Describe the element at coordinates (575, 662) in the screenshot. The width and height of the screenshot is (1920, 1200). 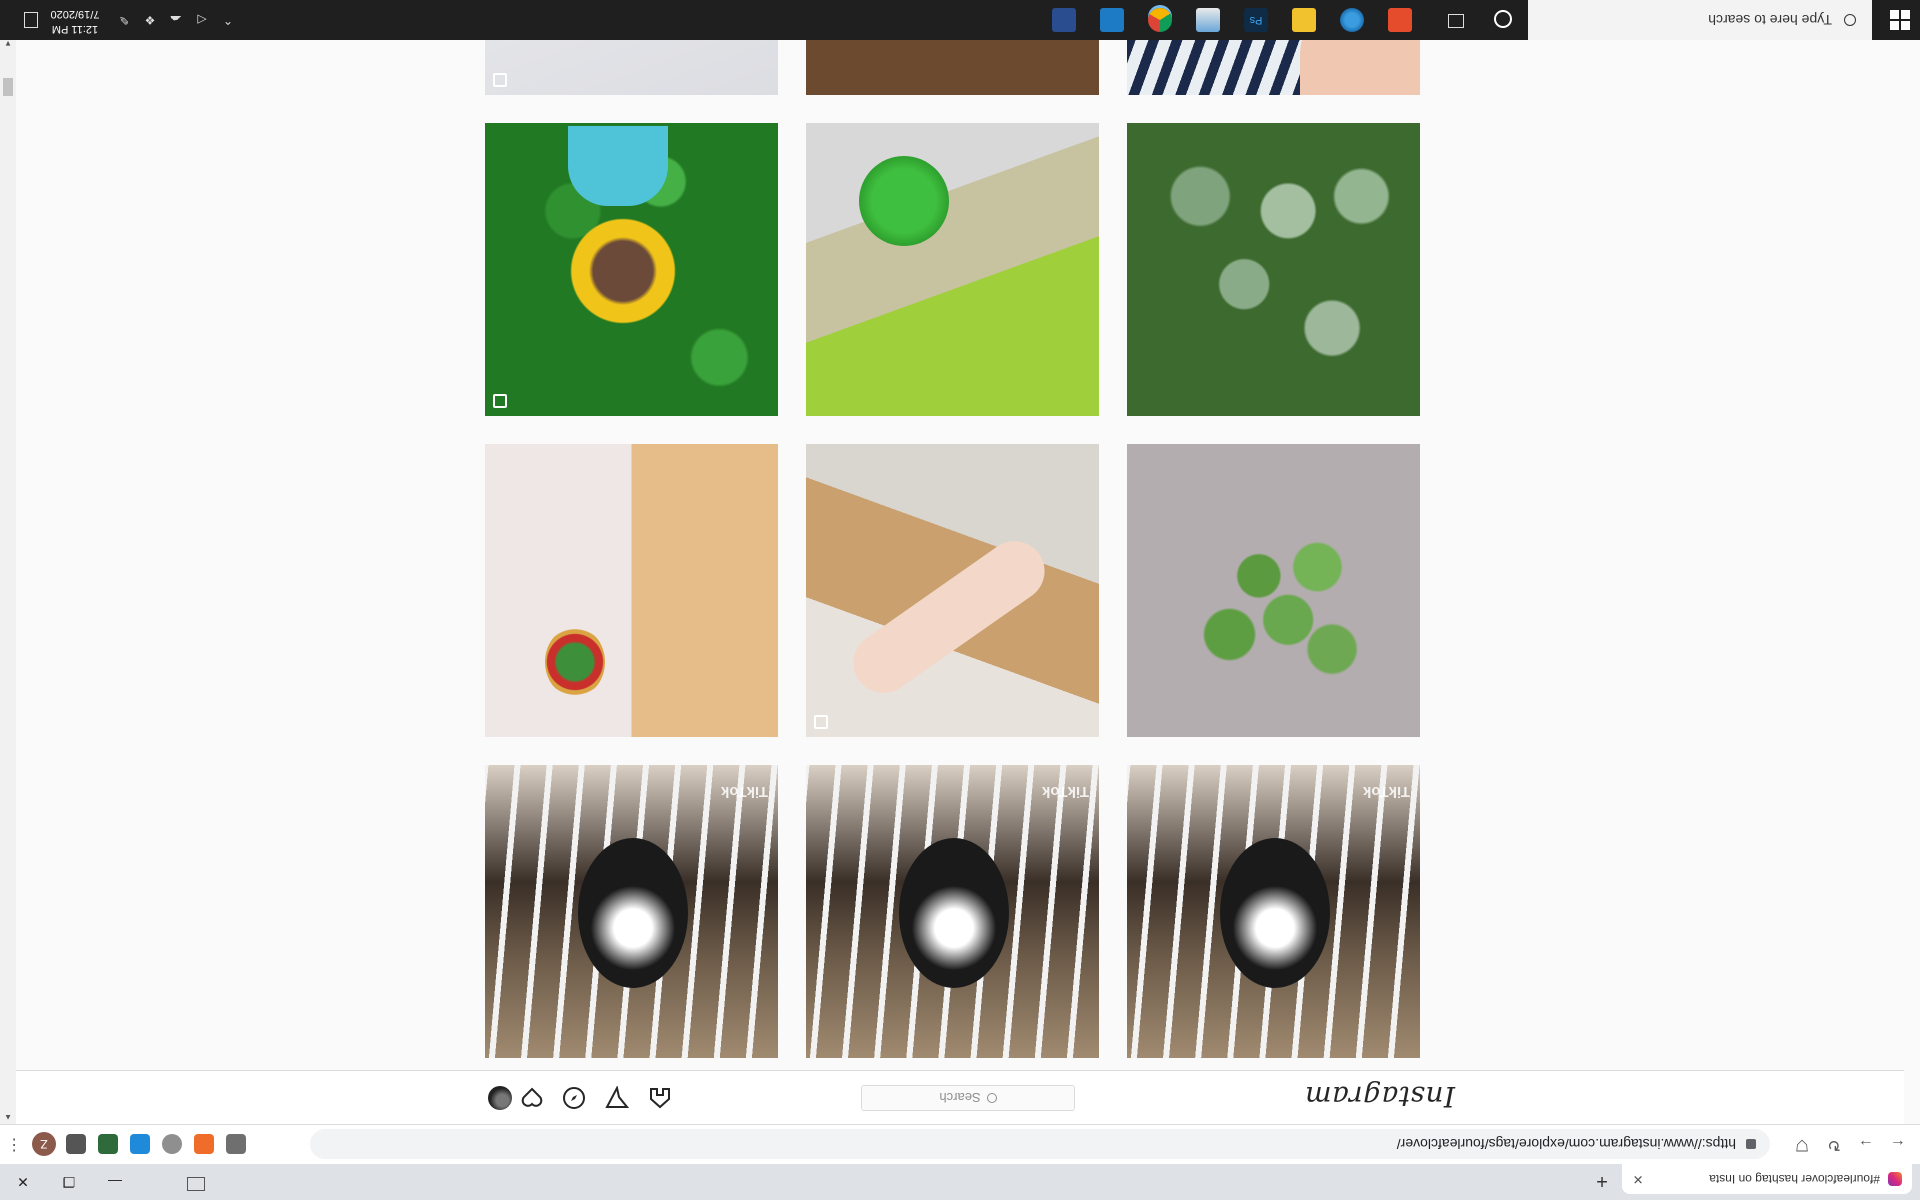
I see `pendant-figure` at that location.